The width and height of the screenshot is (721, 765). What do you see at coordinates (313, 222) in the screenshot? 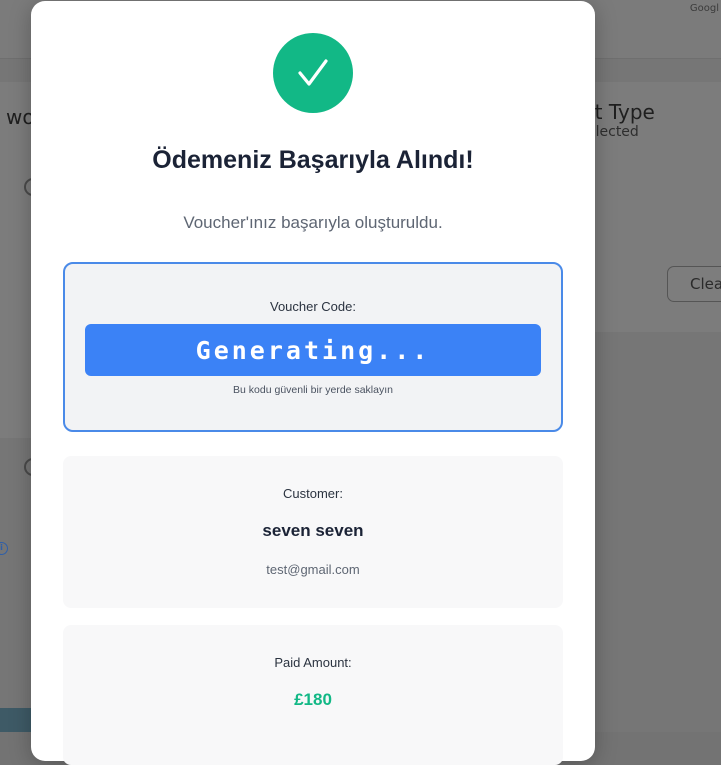
I see `success-subtitle: Voucher'ınız başarıyla oluşturuldu.` at bounding box center [313, 222].